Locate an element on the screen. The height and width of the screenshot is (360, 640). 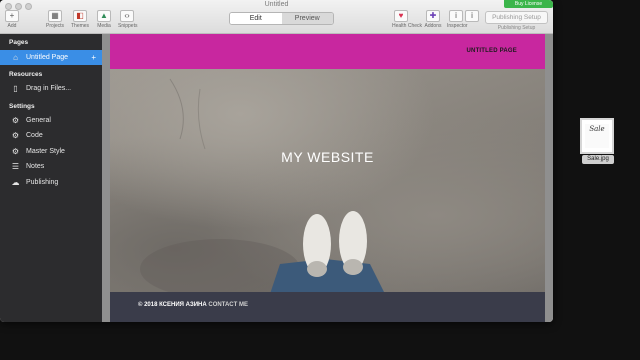
sidebar-item-label: Code is located at coordinates (34, 135).